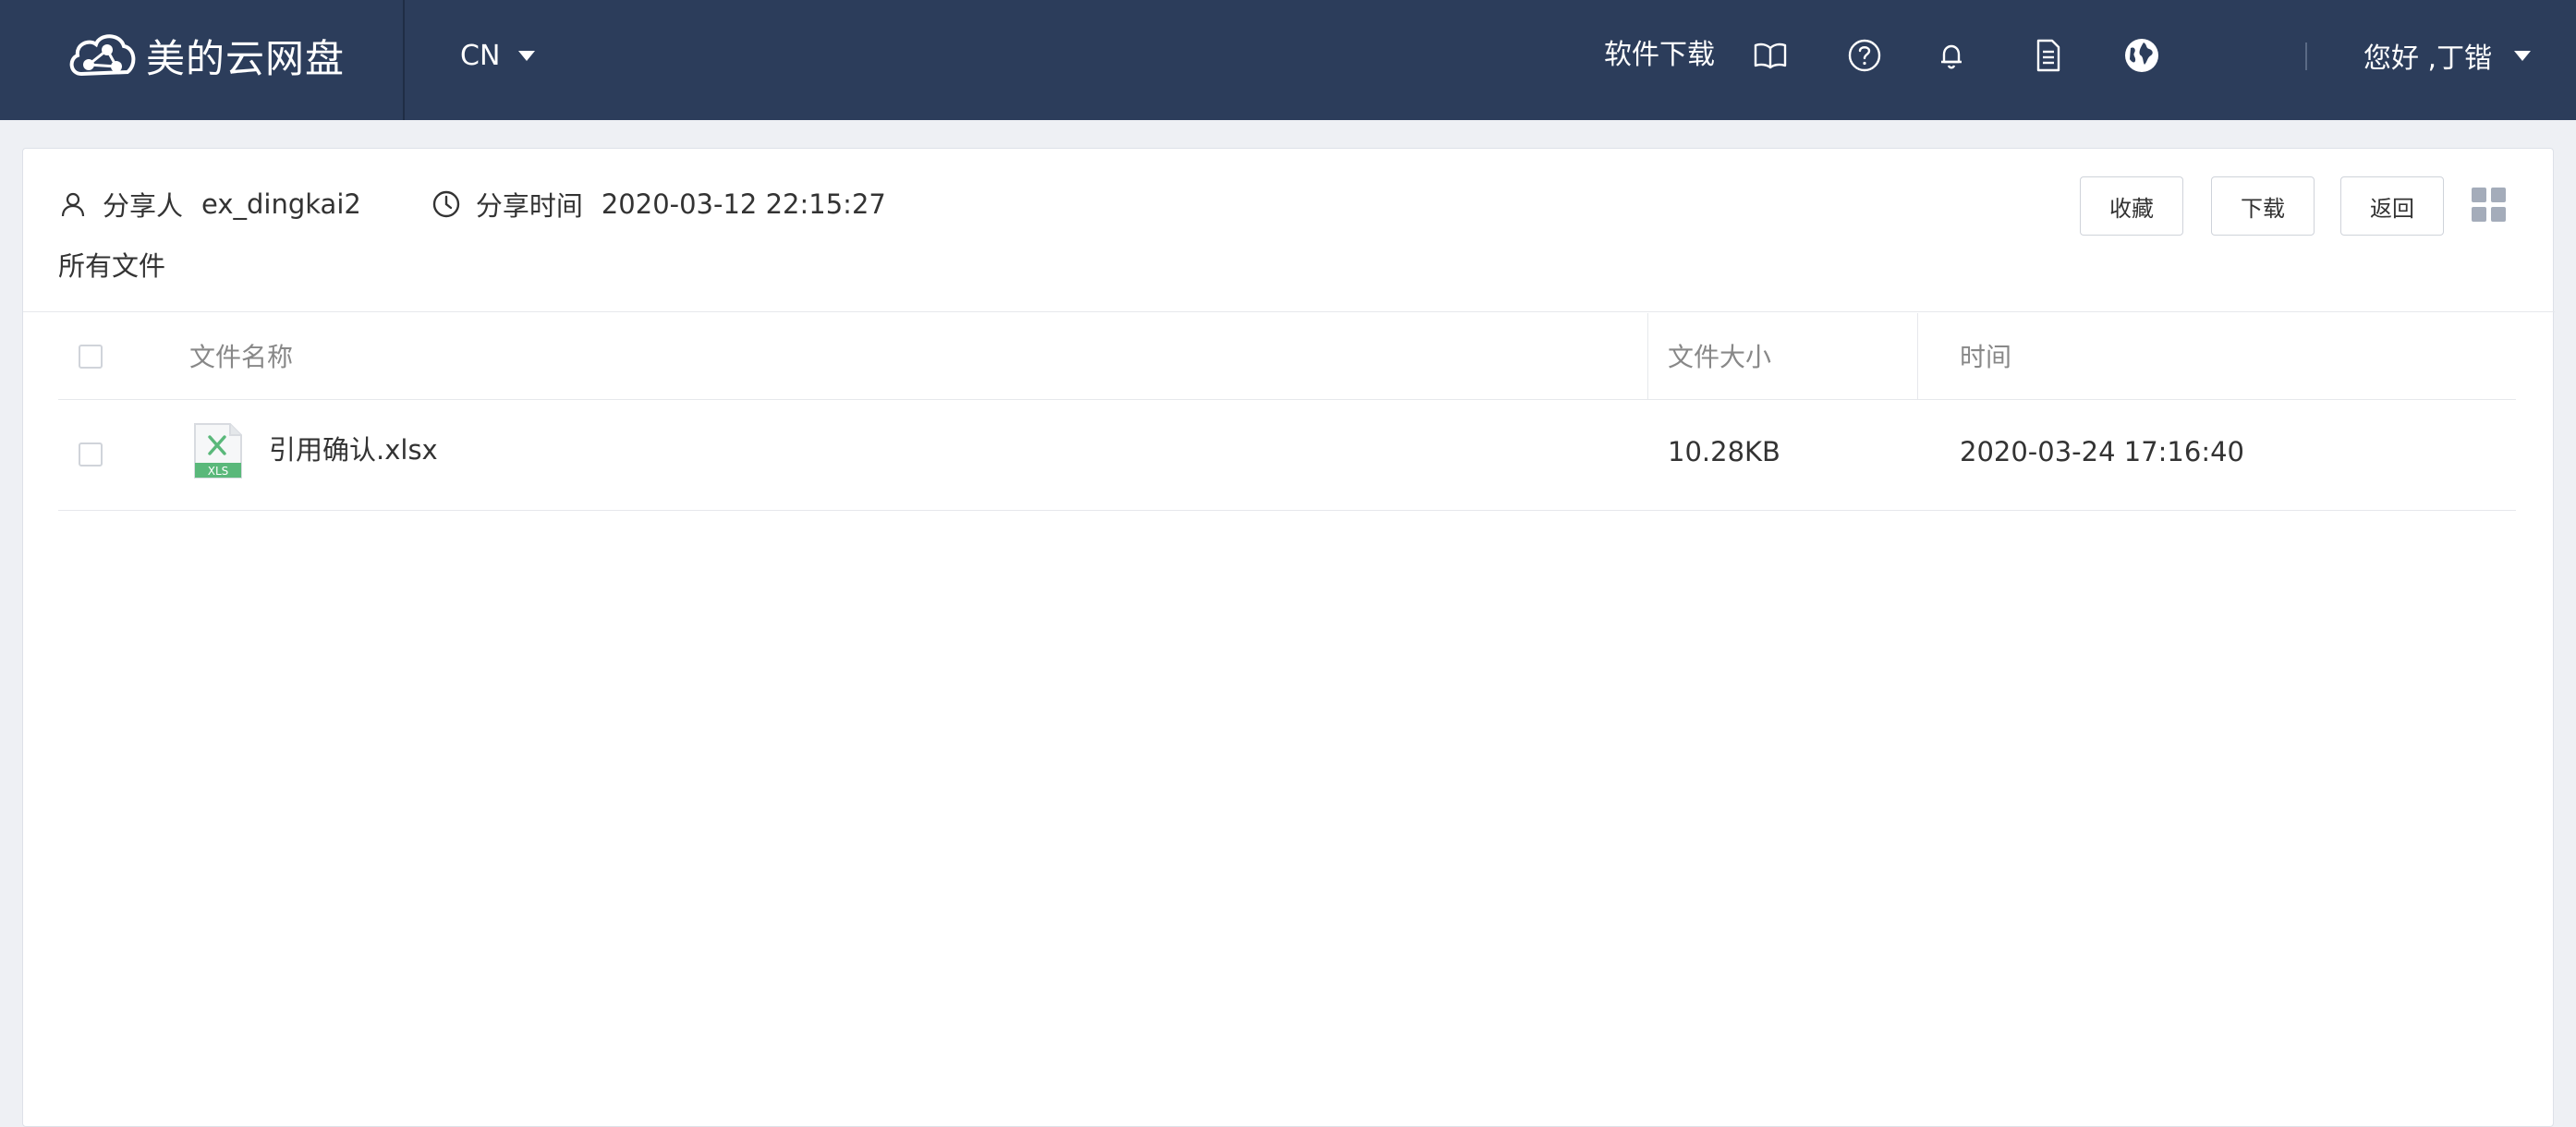 This screenshot has width=2576, height=1127. What do you see at coordinates (2428, 58) in the screenshot?
I see `user-greeting: 您好 ,丁锴` at bounding box center [2428, 58].